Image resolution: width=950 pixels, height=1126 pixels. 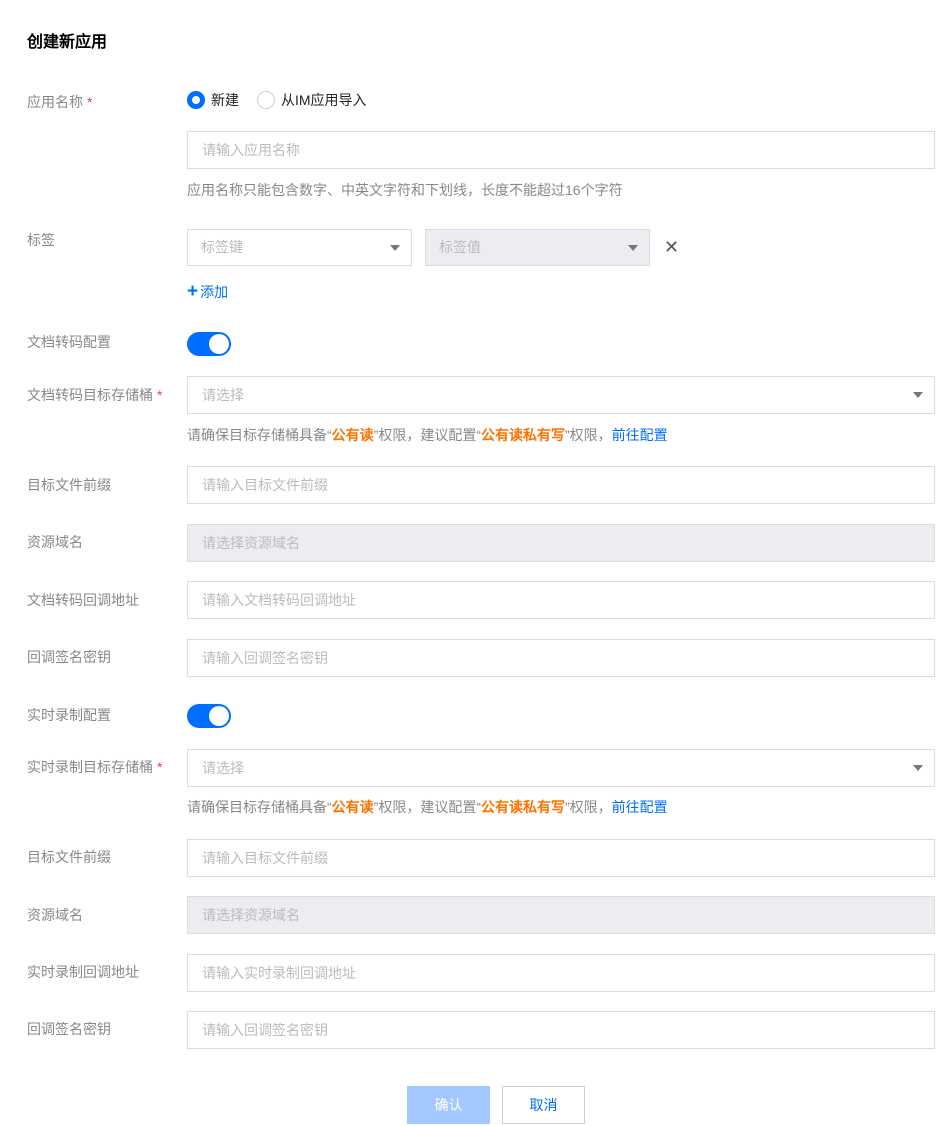 I want to click on record-bucket-select: 请选择, so click(x=561, y=768).